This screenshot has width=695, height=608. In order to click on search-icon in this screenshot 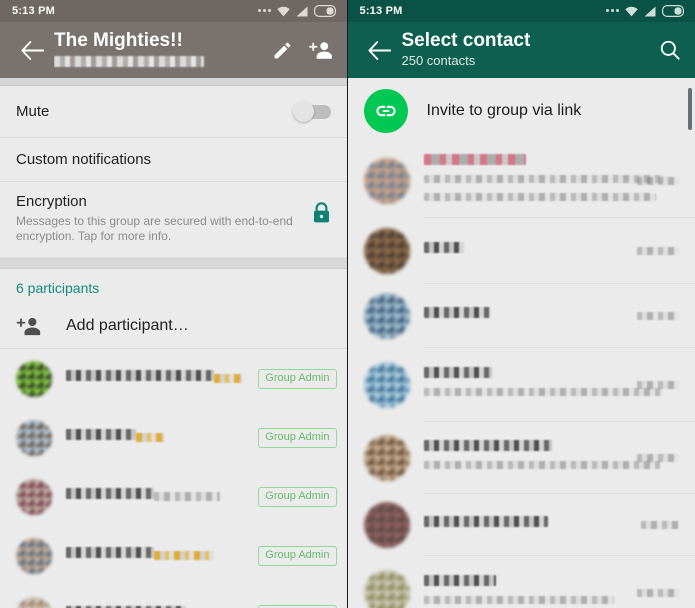, I will do `click(670, 50)`.